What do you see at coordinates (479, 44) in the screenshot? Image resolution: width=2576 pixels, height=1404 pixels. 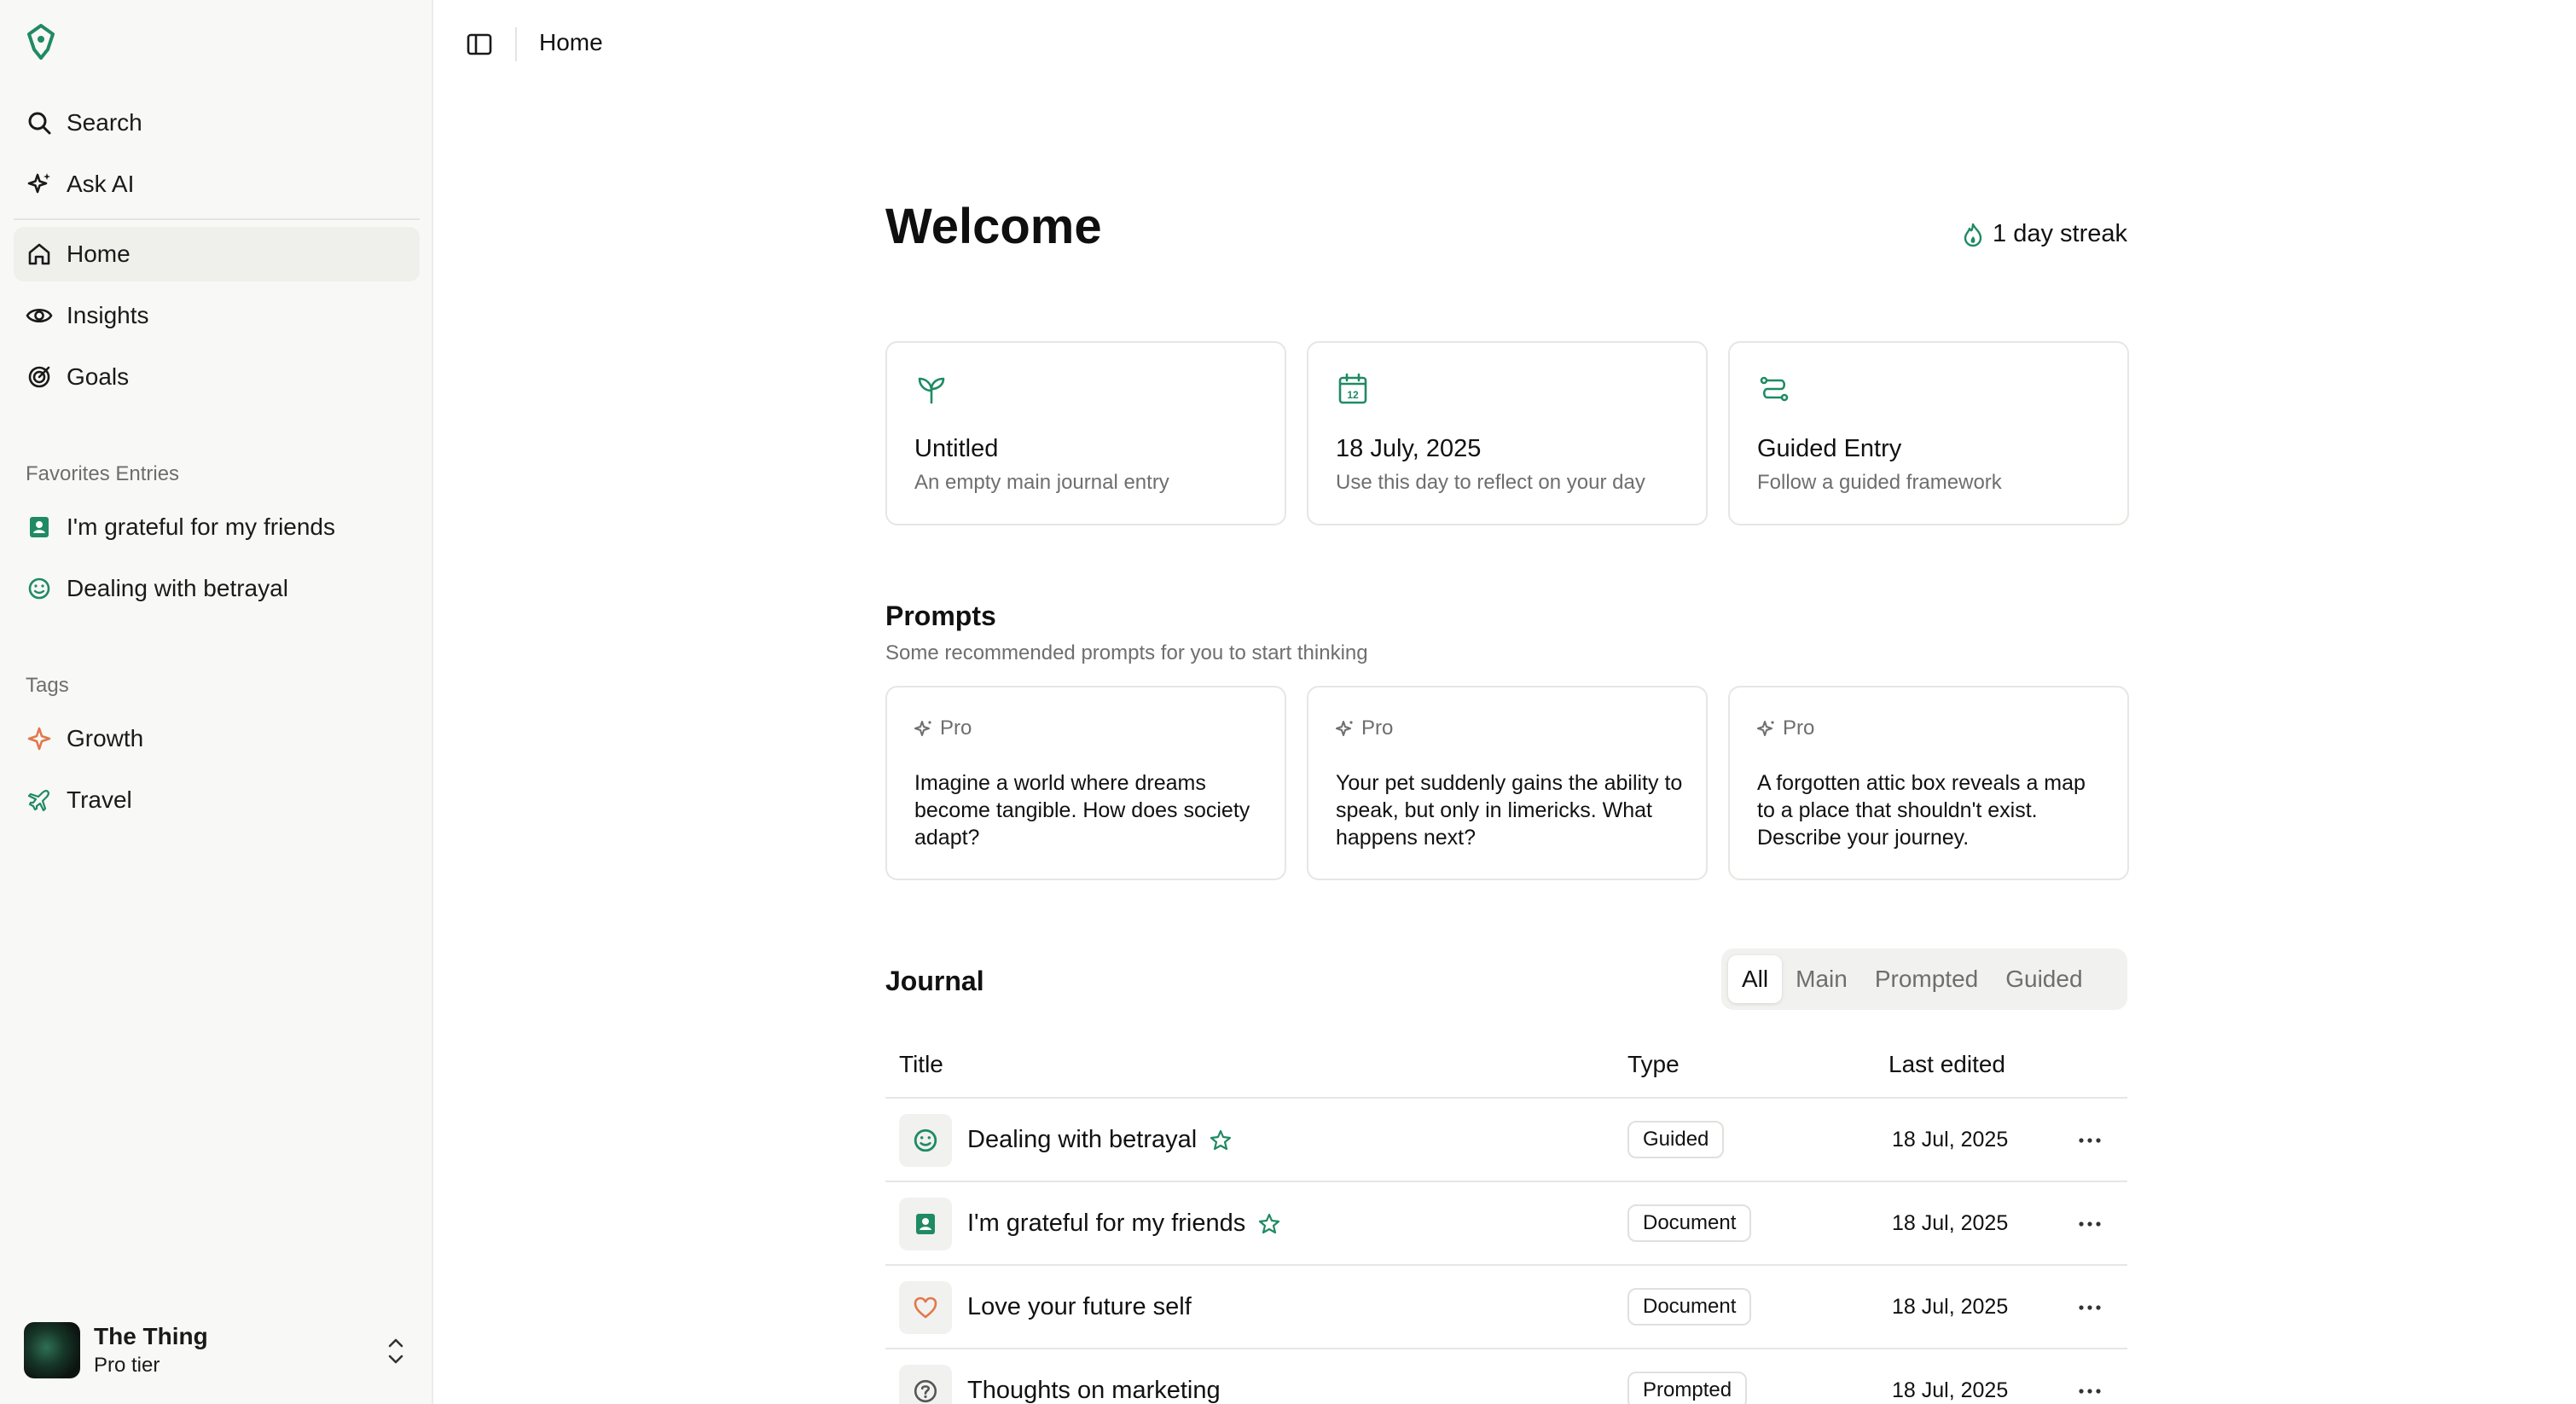 I see `sidebar-toggle-icon` at bounding box center [479, 44].